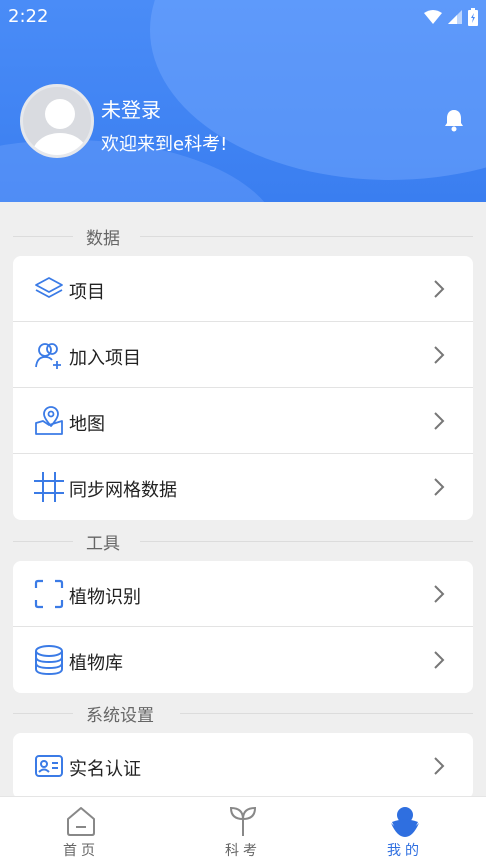 This screenshot has height=864, width=486. Describe the element at coordinates (87, 292) in the screenshot. I see `menu-item-label: 项目` at that location.